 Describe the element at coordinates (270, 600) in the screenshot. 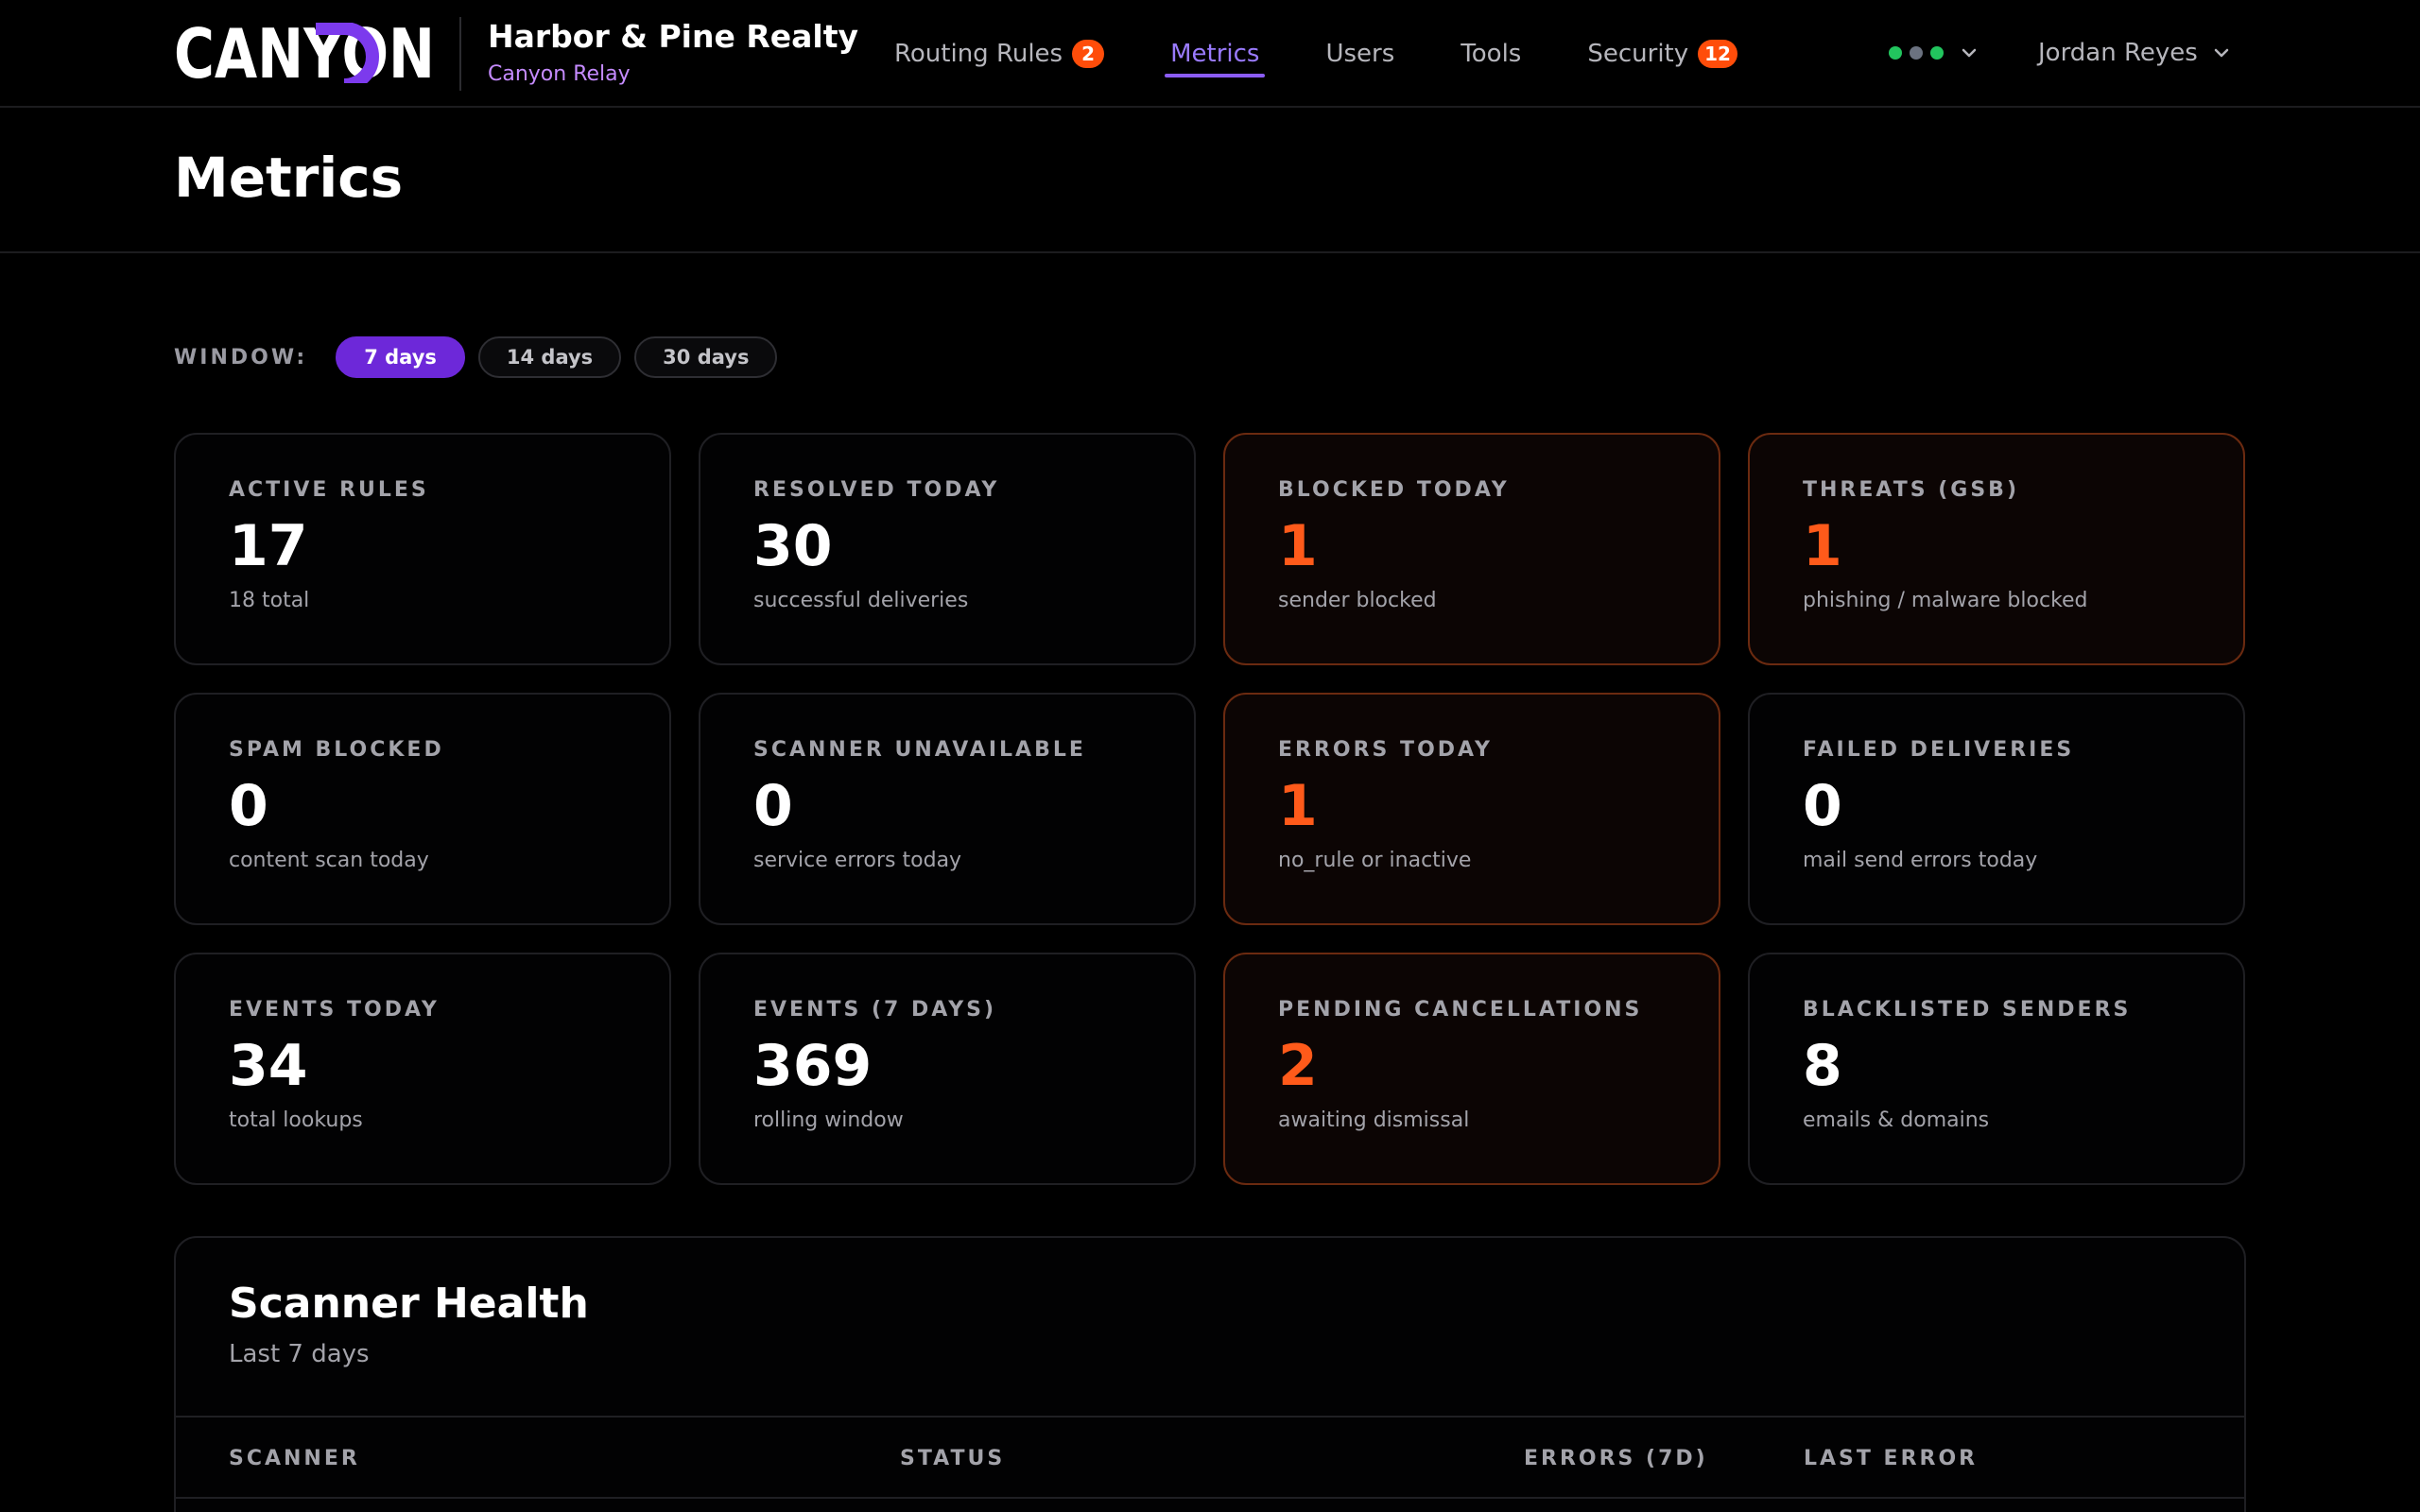

I see `stat-subtext: 18 total` at that location.